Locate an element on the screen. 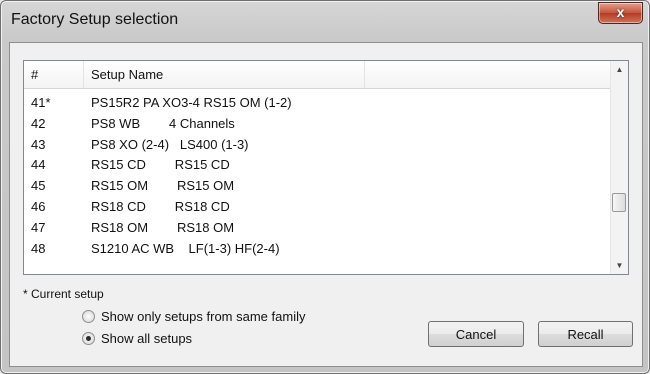 The height and width of the screenshot is (374, 650). radio-all-setups-circle is located at coordinates (88, 338).